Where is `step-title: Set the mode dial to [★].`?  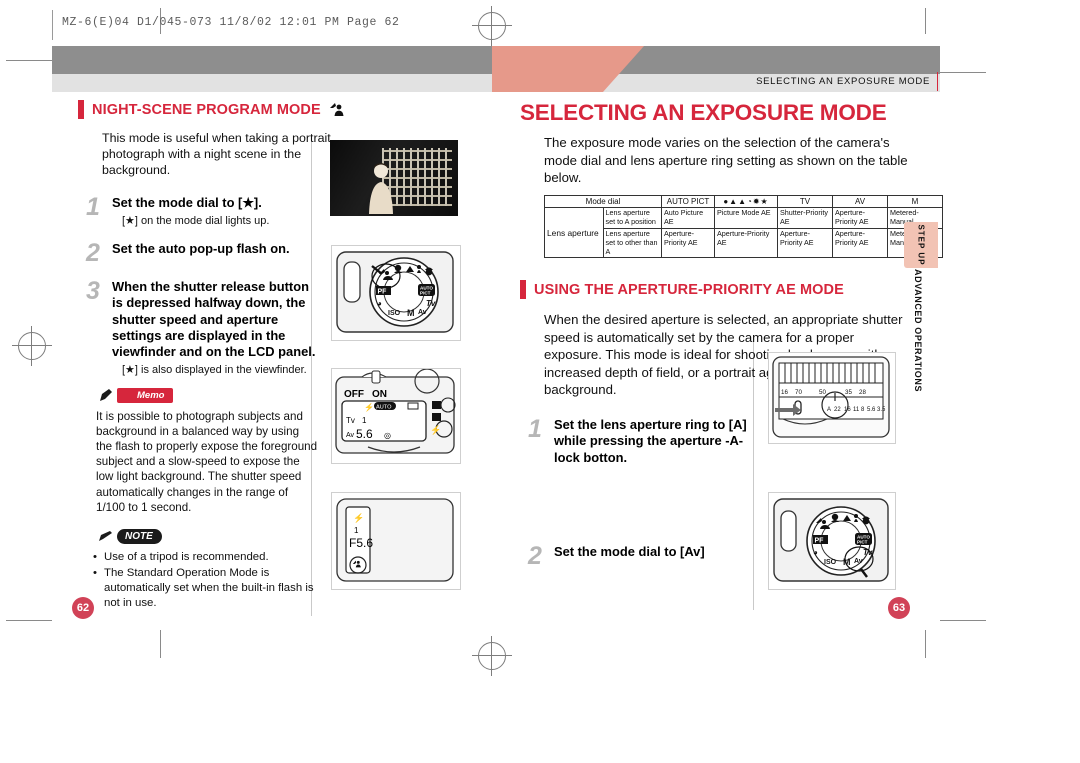 step-title: Set the mode dial to [★]. is located at coordinates (187, 202).